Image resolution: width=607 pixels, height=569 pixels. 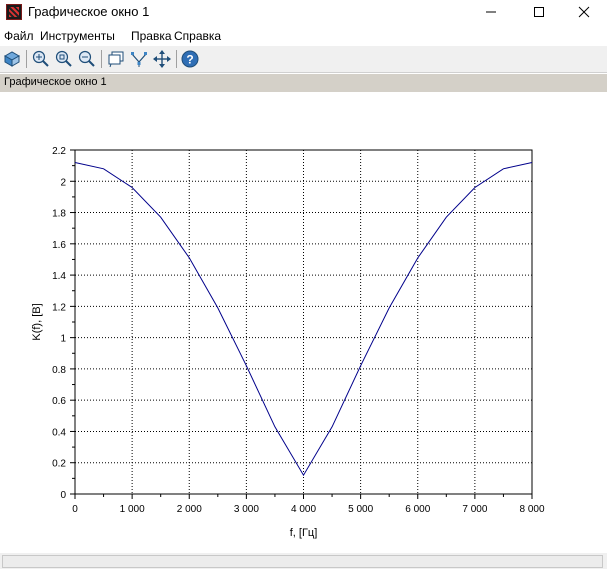 I want to click on datatip-edit-button, so click(x=139, y=59).